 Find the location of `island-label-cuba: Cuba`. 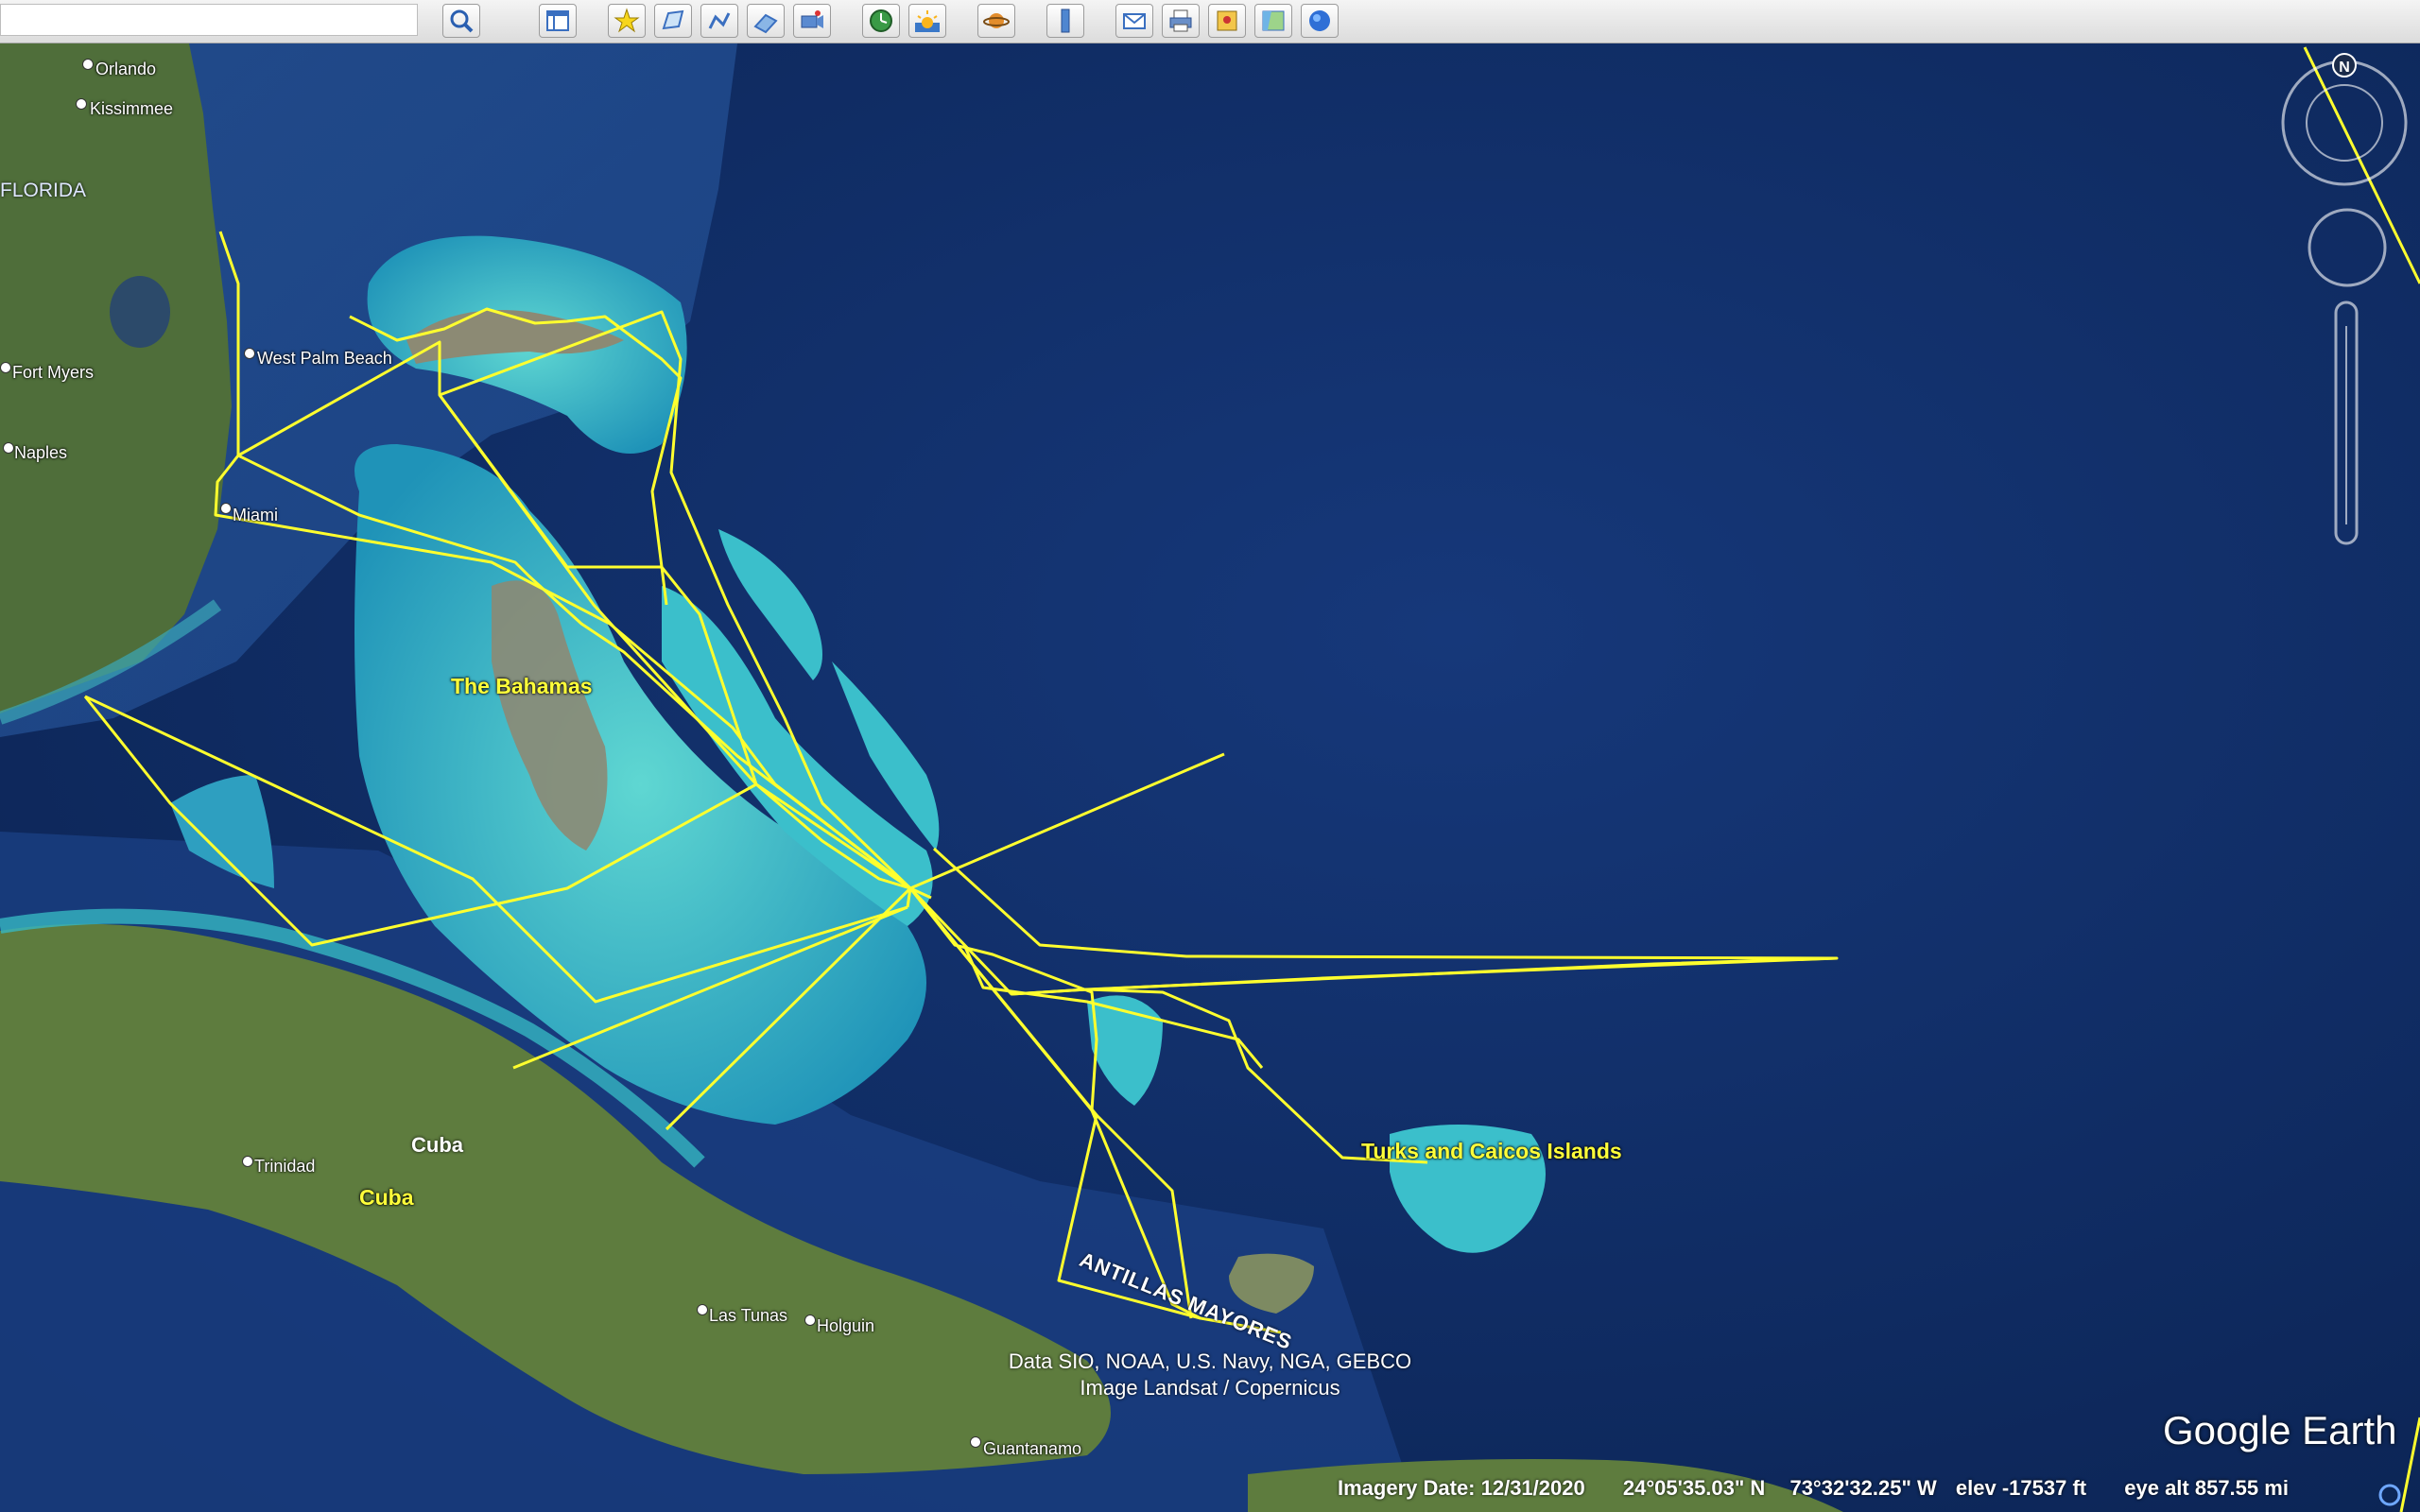

island-label-cuba: Cuba is located at coordinates (437, 1145).